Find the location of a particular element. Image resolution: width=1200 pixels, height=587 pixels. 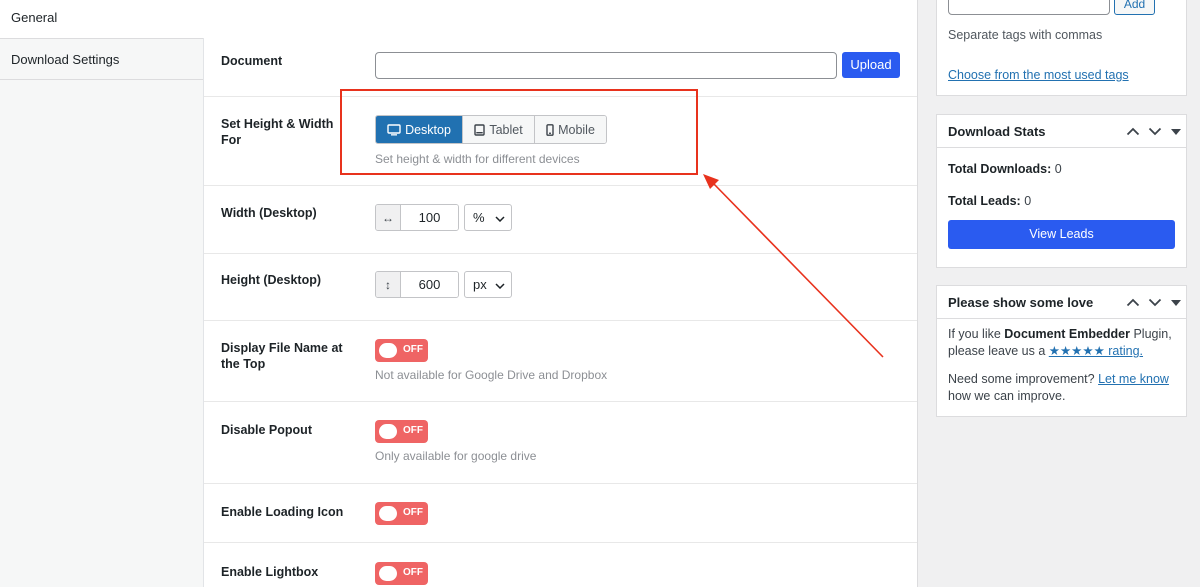

width-input: 100 is located at coordinates (429, 217).